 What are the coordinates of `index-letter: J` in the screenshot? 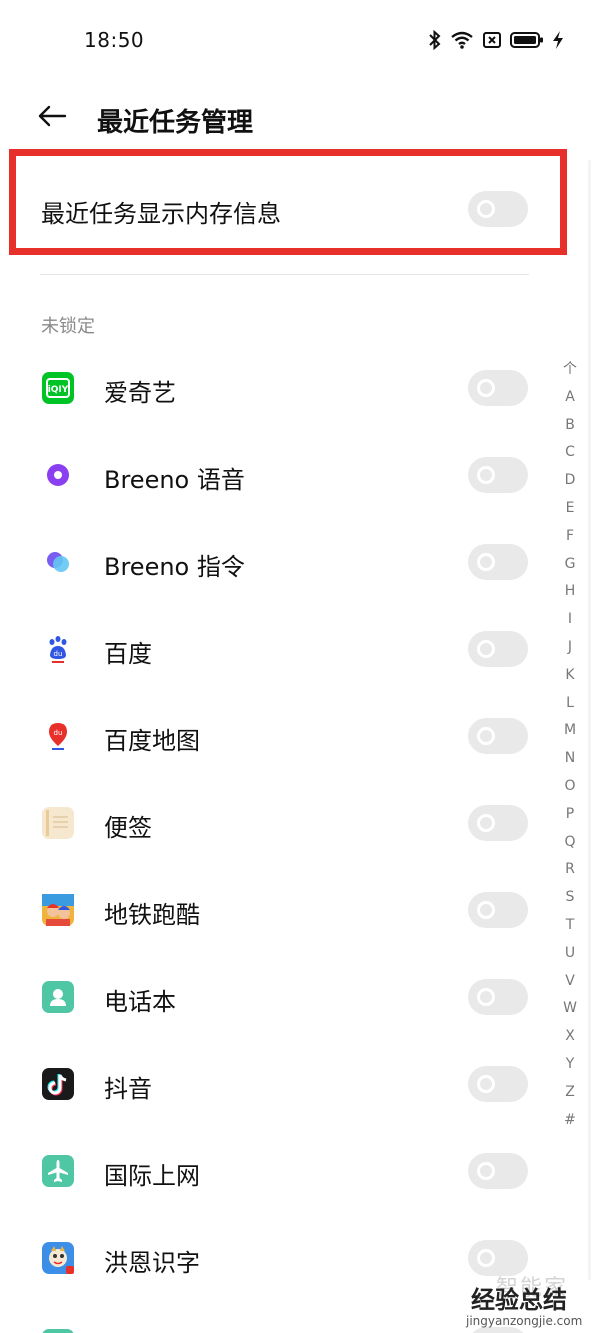 It's located at (570, 648).